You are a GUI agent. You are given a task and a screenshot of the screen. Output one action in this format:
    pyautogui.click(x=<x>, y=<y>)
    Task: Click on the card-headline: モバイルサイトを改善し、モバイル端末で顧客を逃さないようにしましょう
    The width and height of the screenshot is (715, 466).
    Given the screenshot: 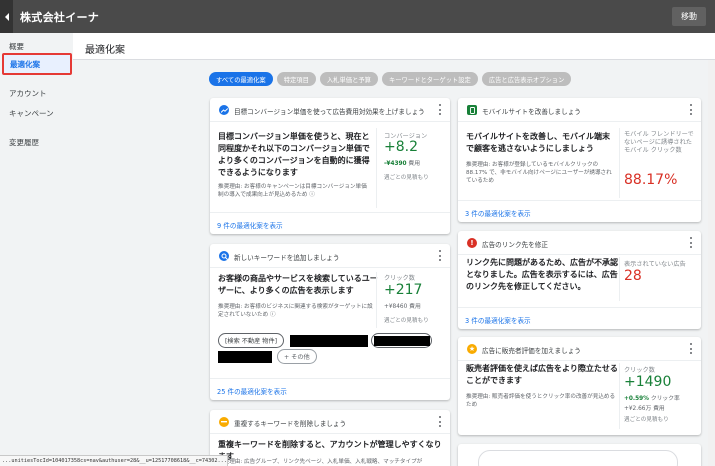 What is the action you would take?
    pyautogui.click(x=538, y=142)
    